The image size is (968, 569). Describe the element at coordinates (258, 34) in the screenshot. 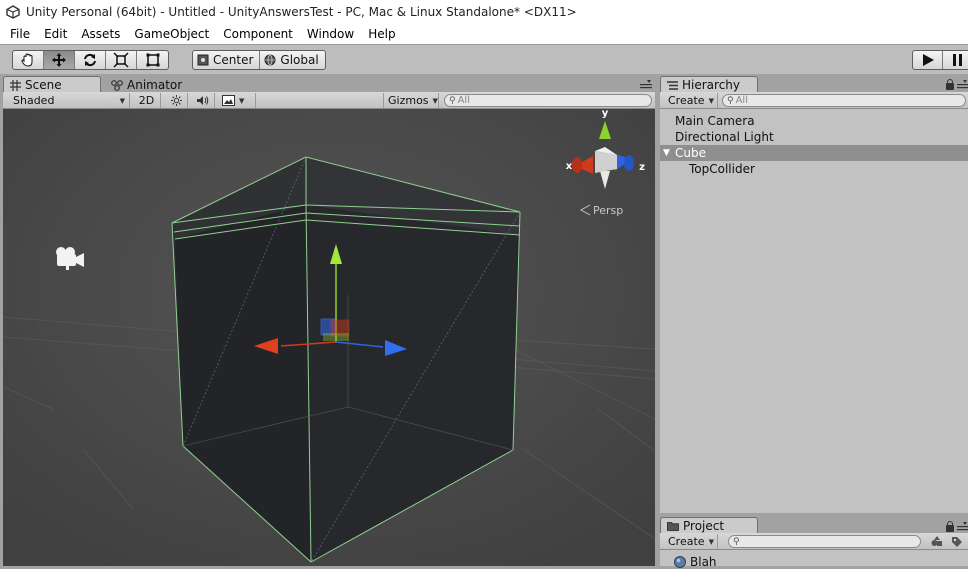

I see `menu-component: Component` at that location.